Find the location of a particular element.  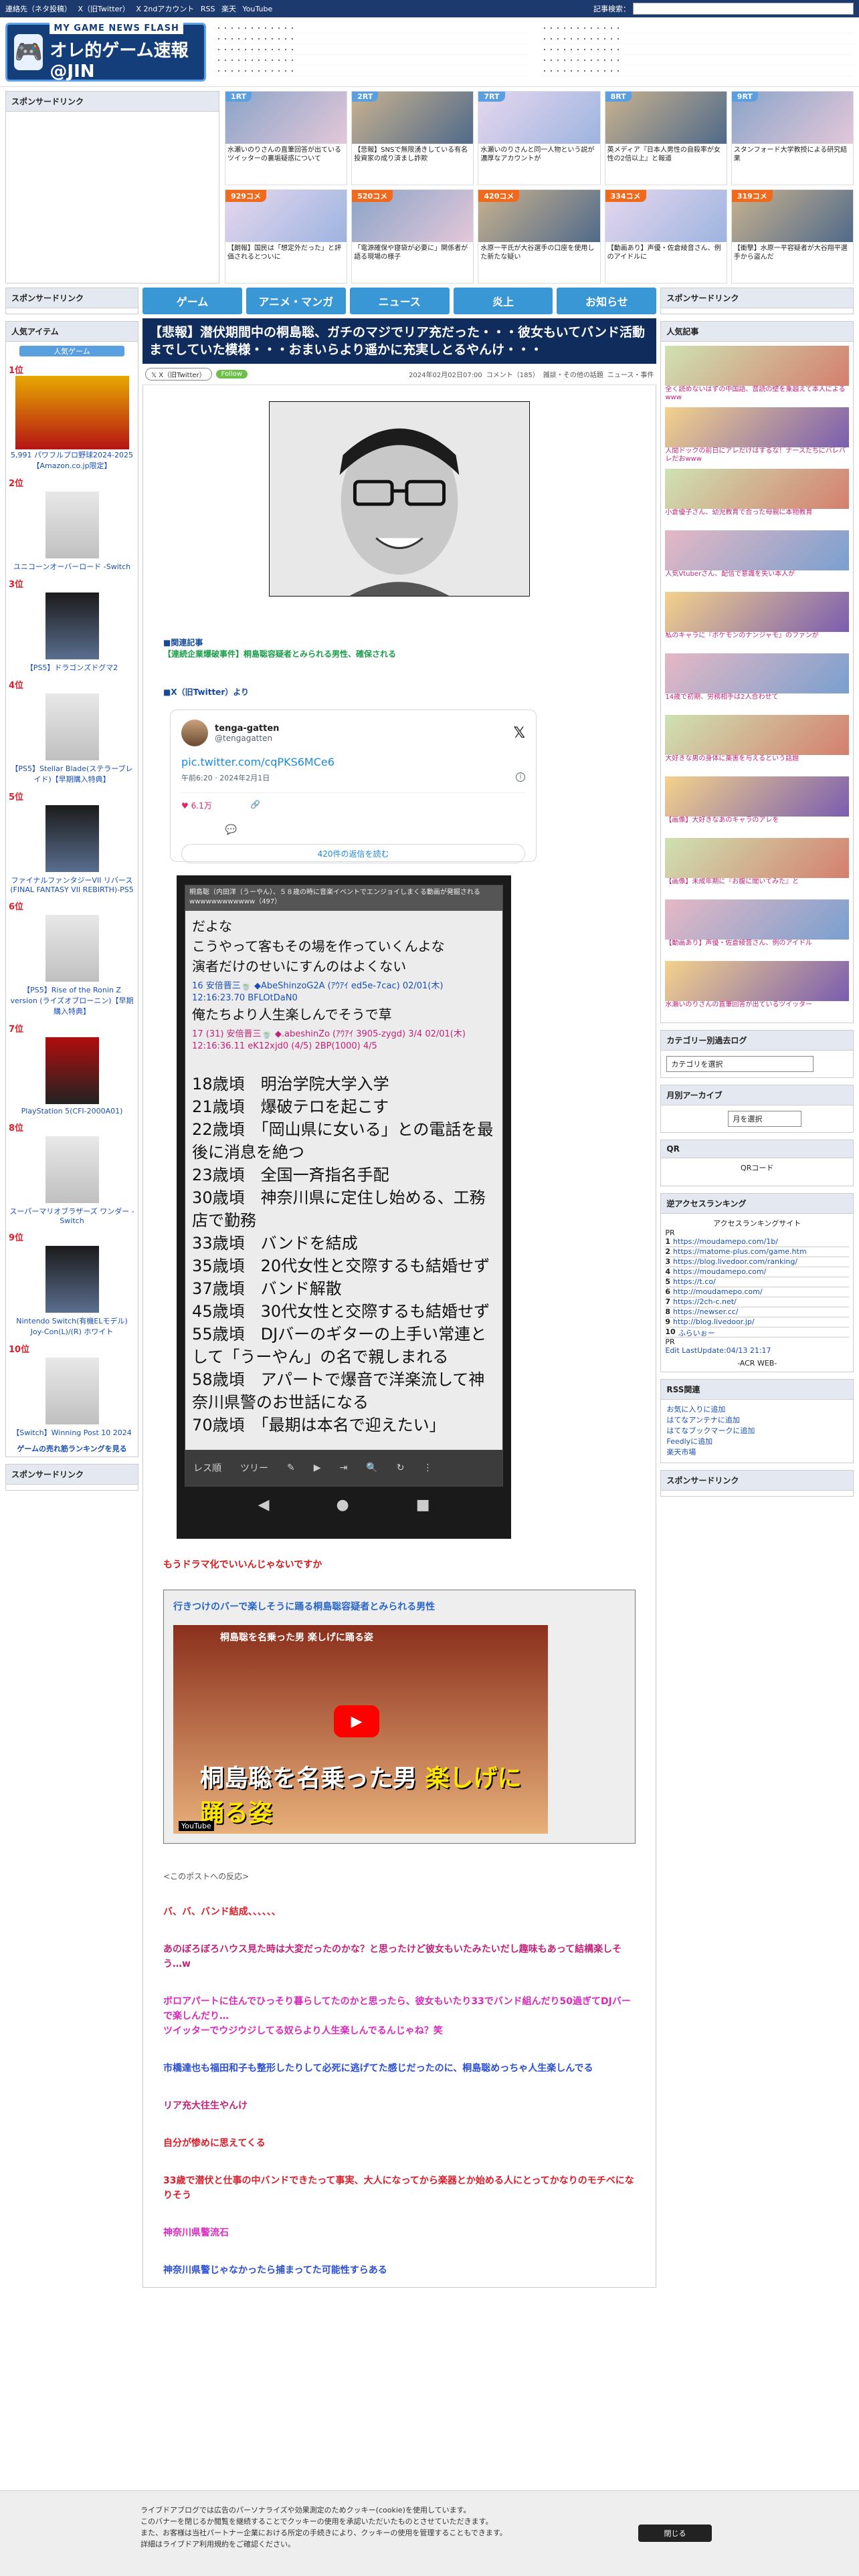

nav-enjo: 炎上 is located at coordinates (503, 301).